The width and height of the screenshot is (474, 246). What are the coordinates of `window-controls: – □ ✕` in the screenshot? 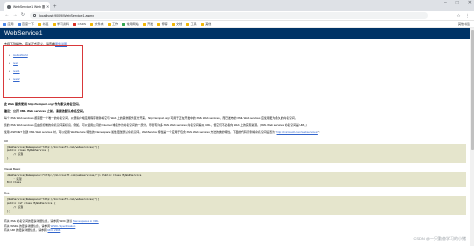 It's located at (458, 3).